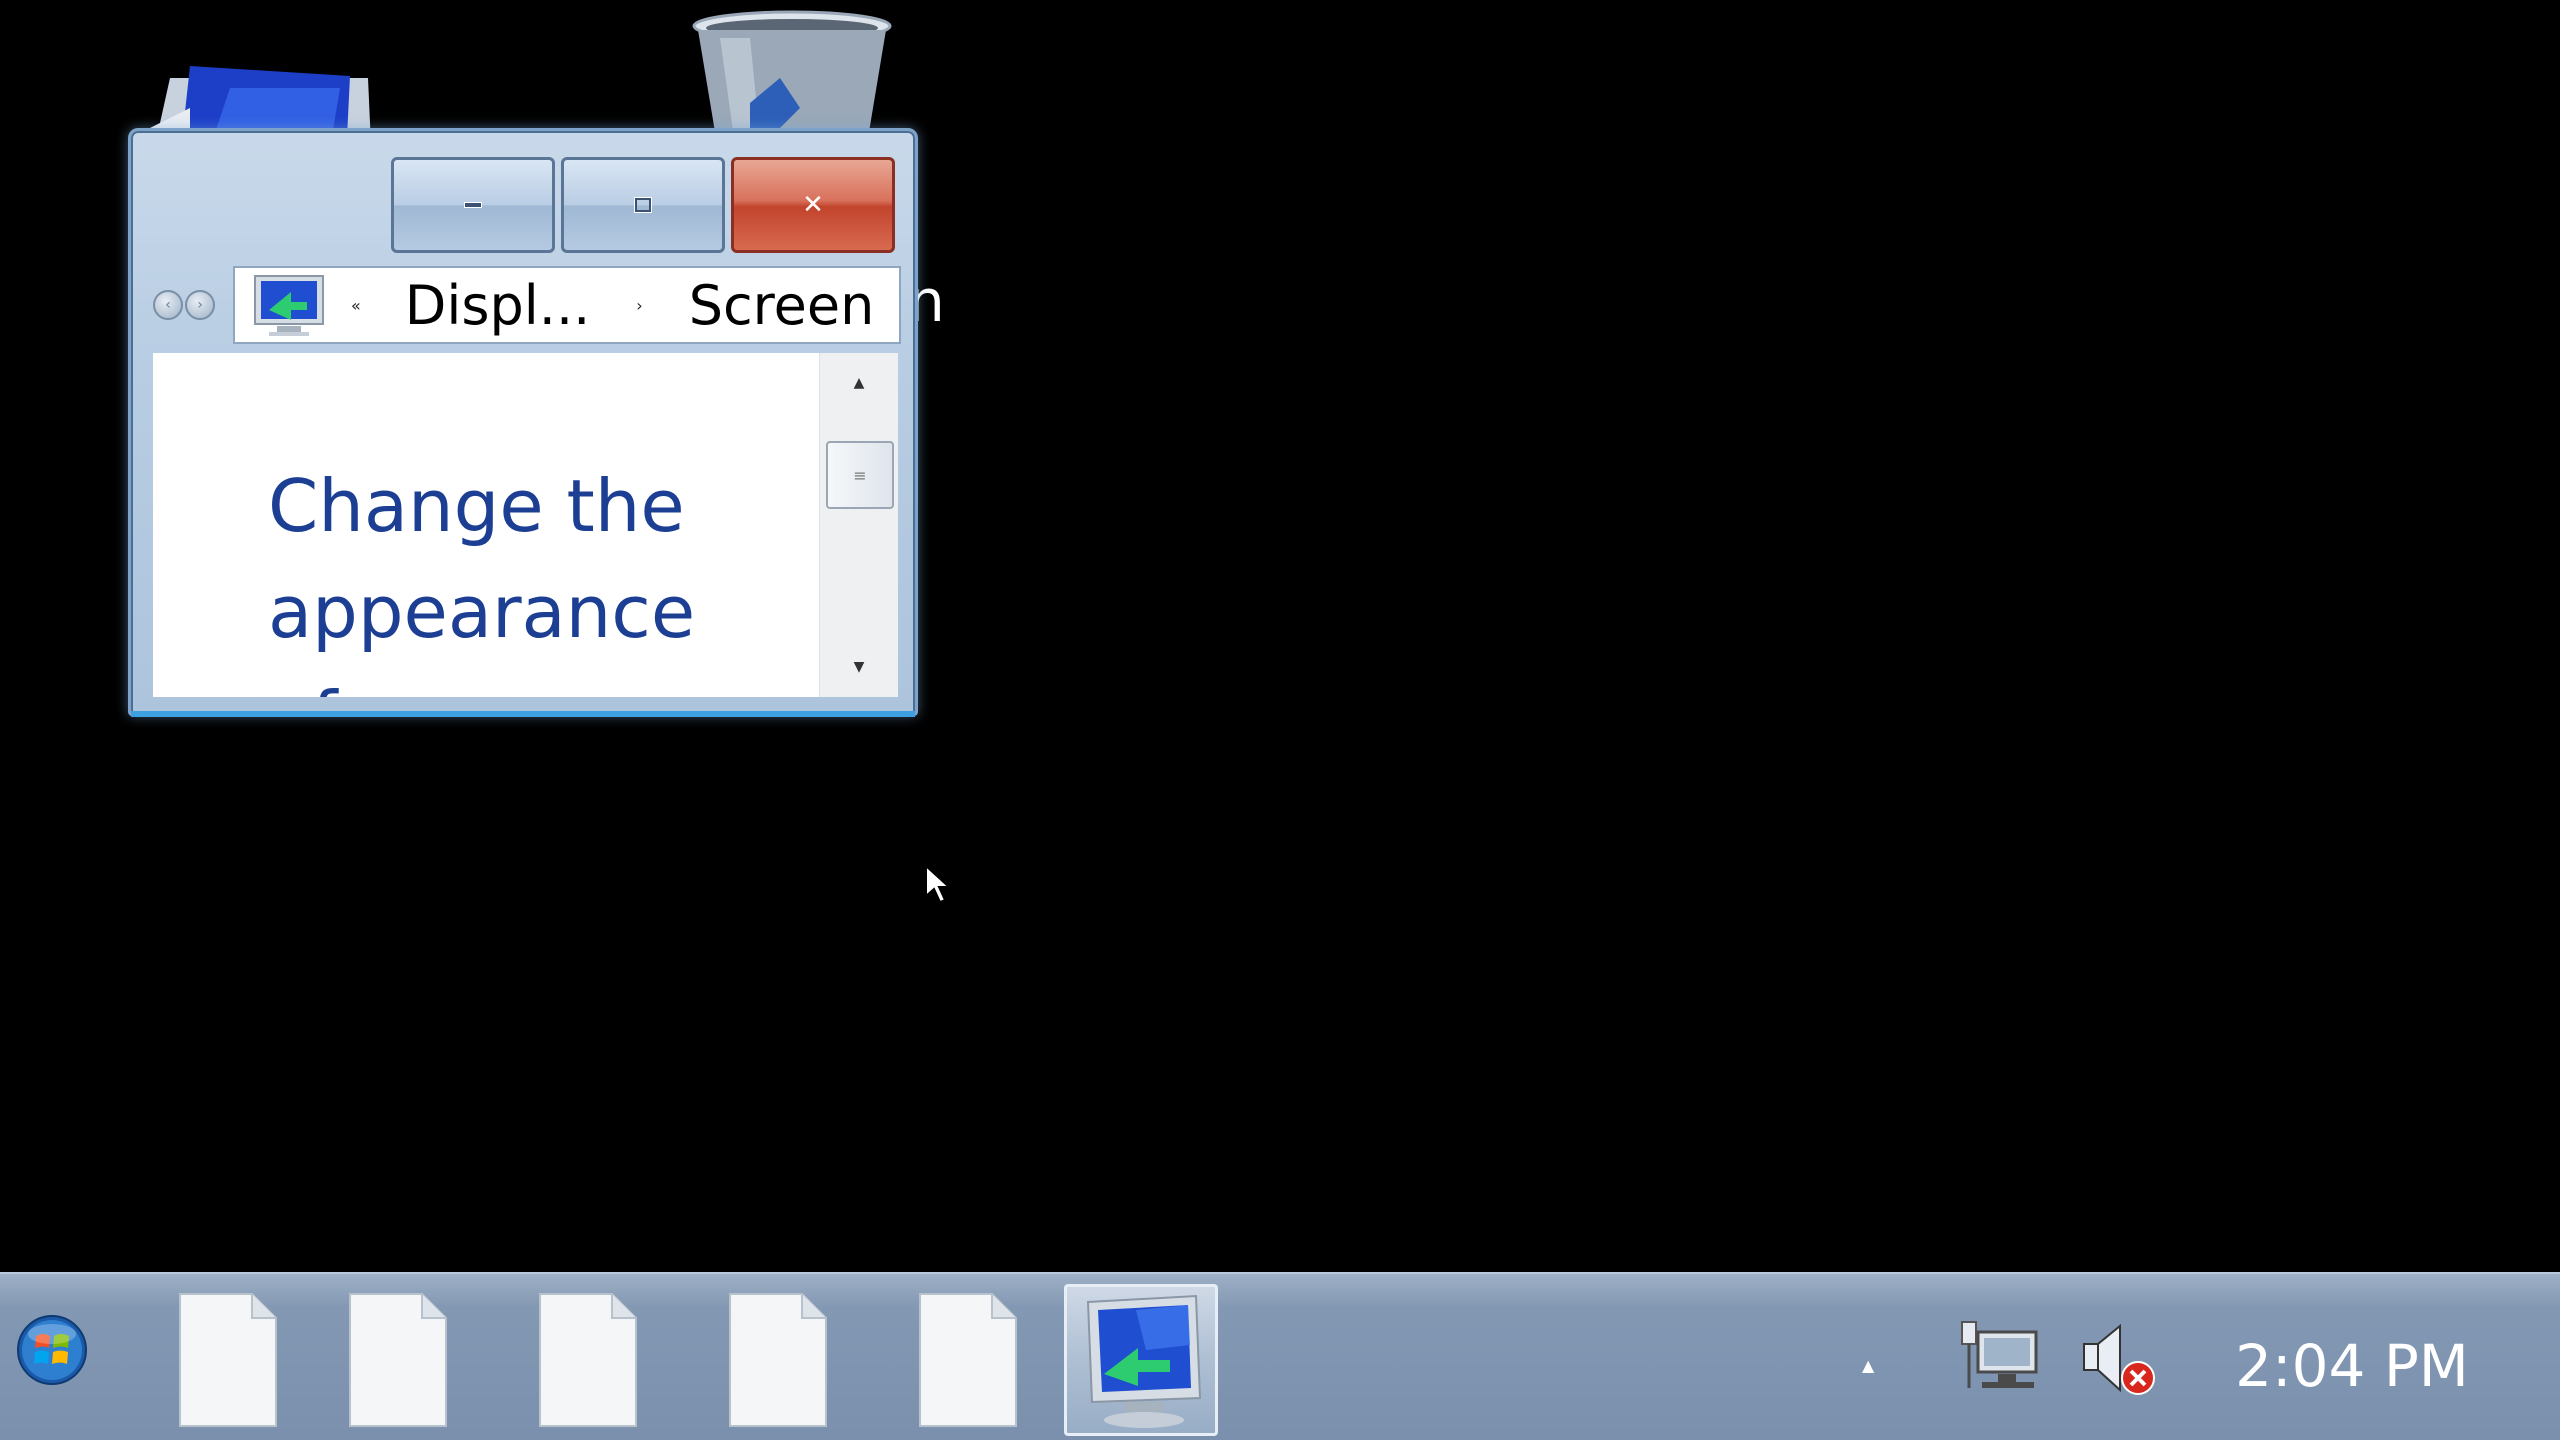 This screenshot has width=2560, height=1440. What do you see at coordinates (782, 305) in the screenshot?
I see `breadcrumb-screen: Screen` at bounding box center [782, 305].